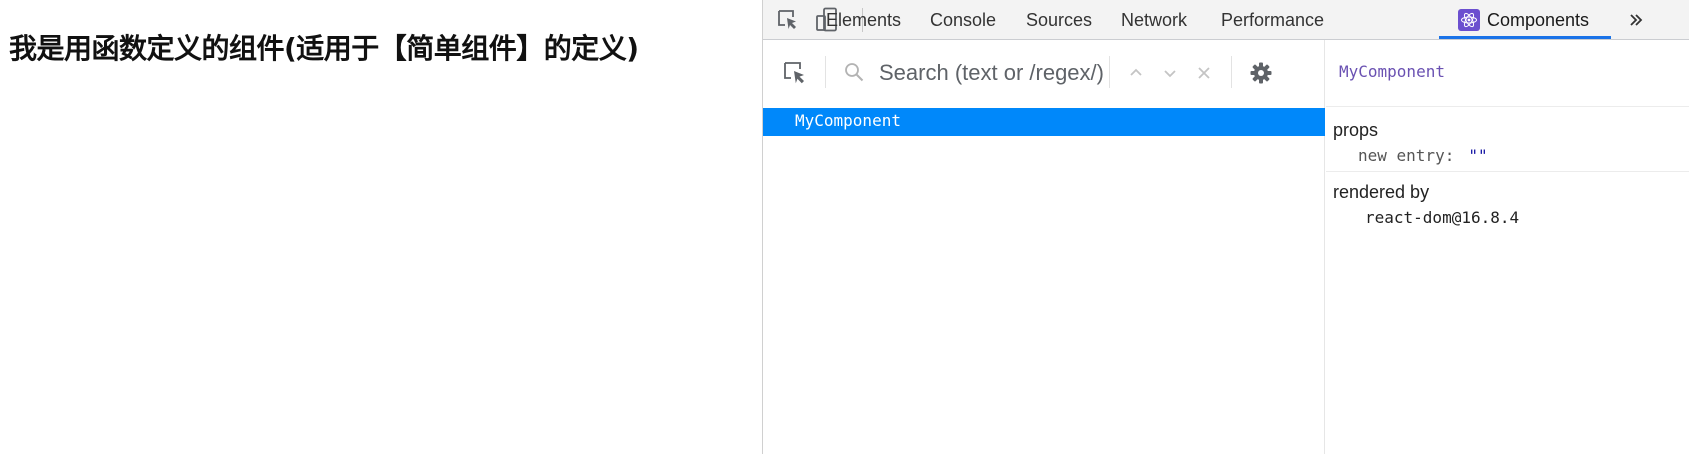  Describe the element at coordinates (863, 20) in the screenshot. I see `tab-elements: Elements` at that location.